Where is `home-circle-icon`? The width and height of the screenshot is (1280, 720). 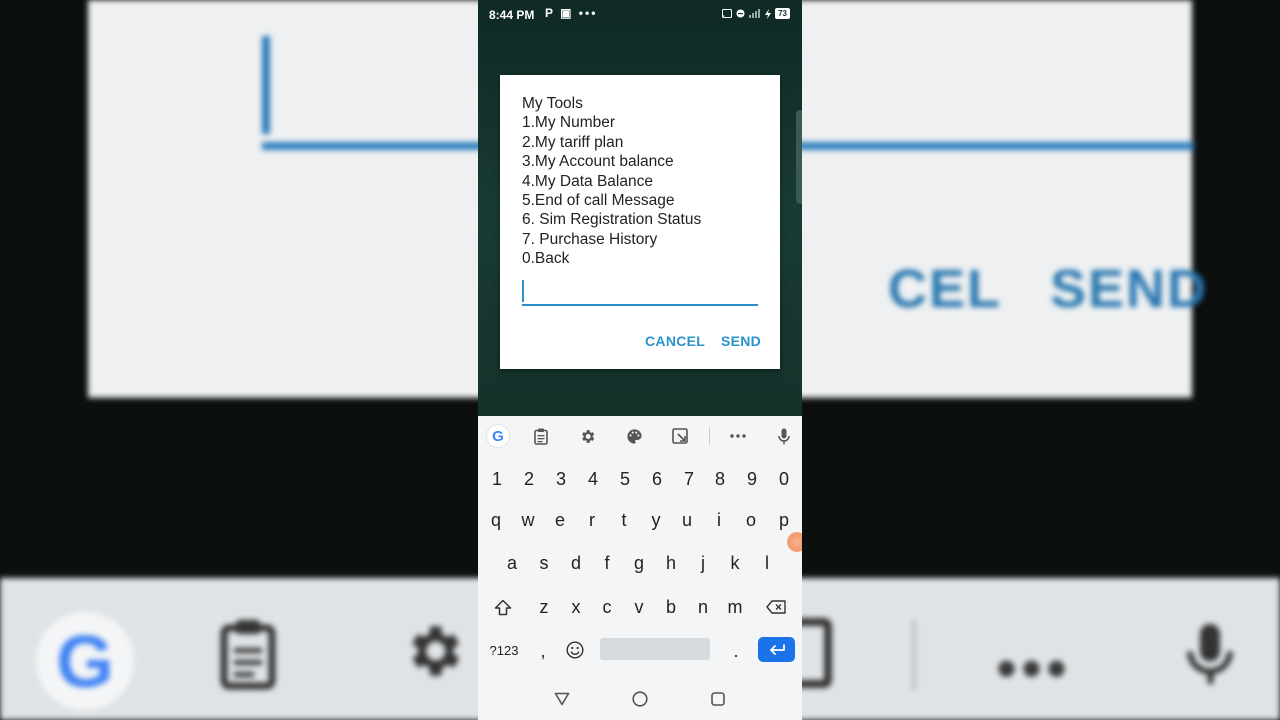 home-circle-icon is located at coordinates (640, 699).